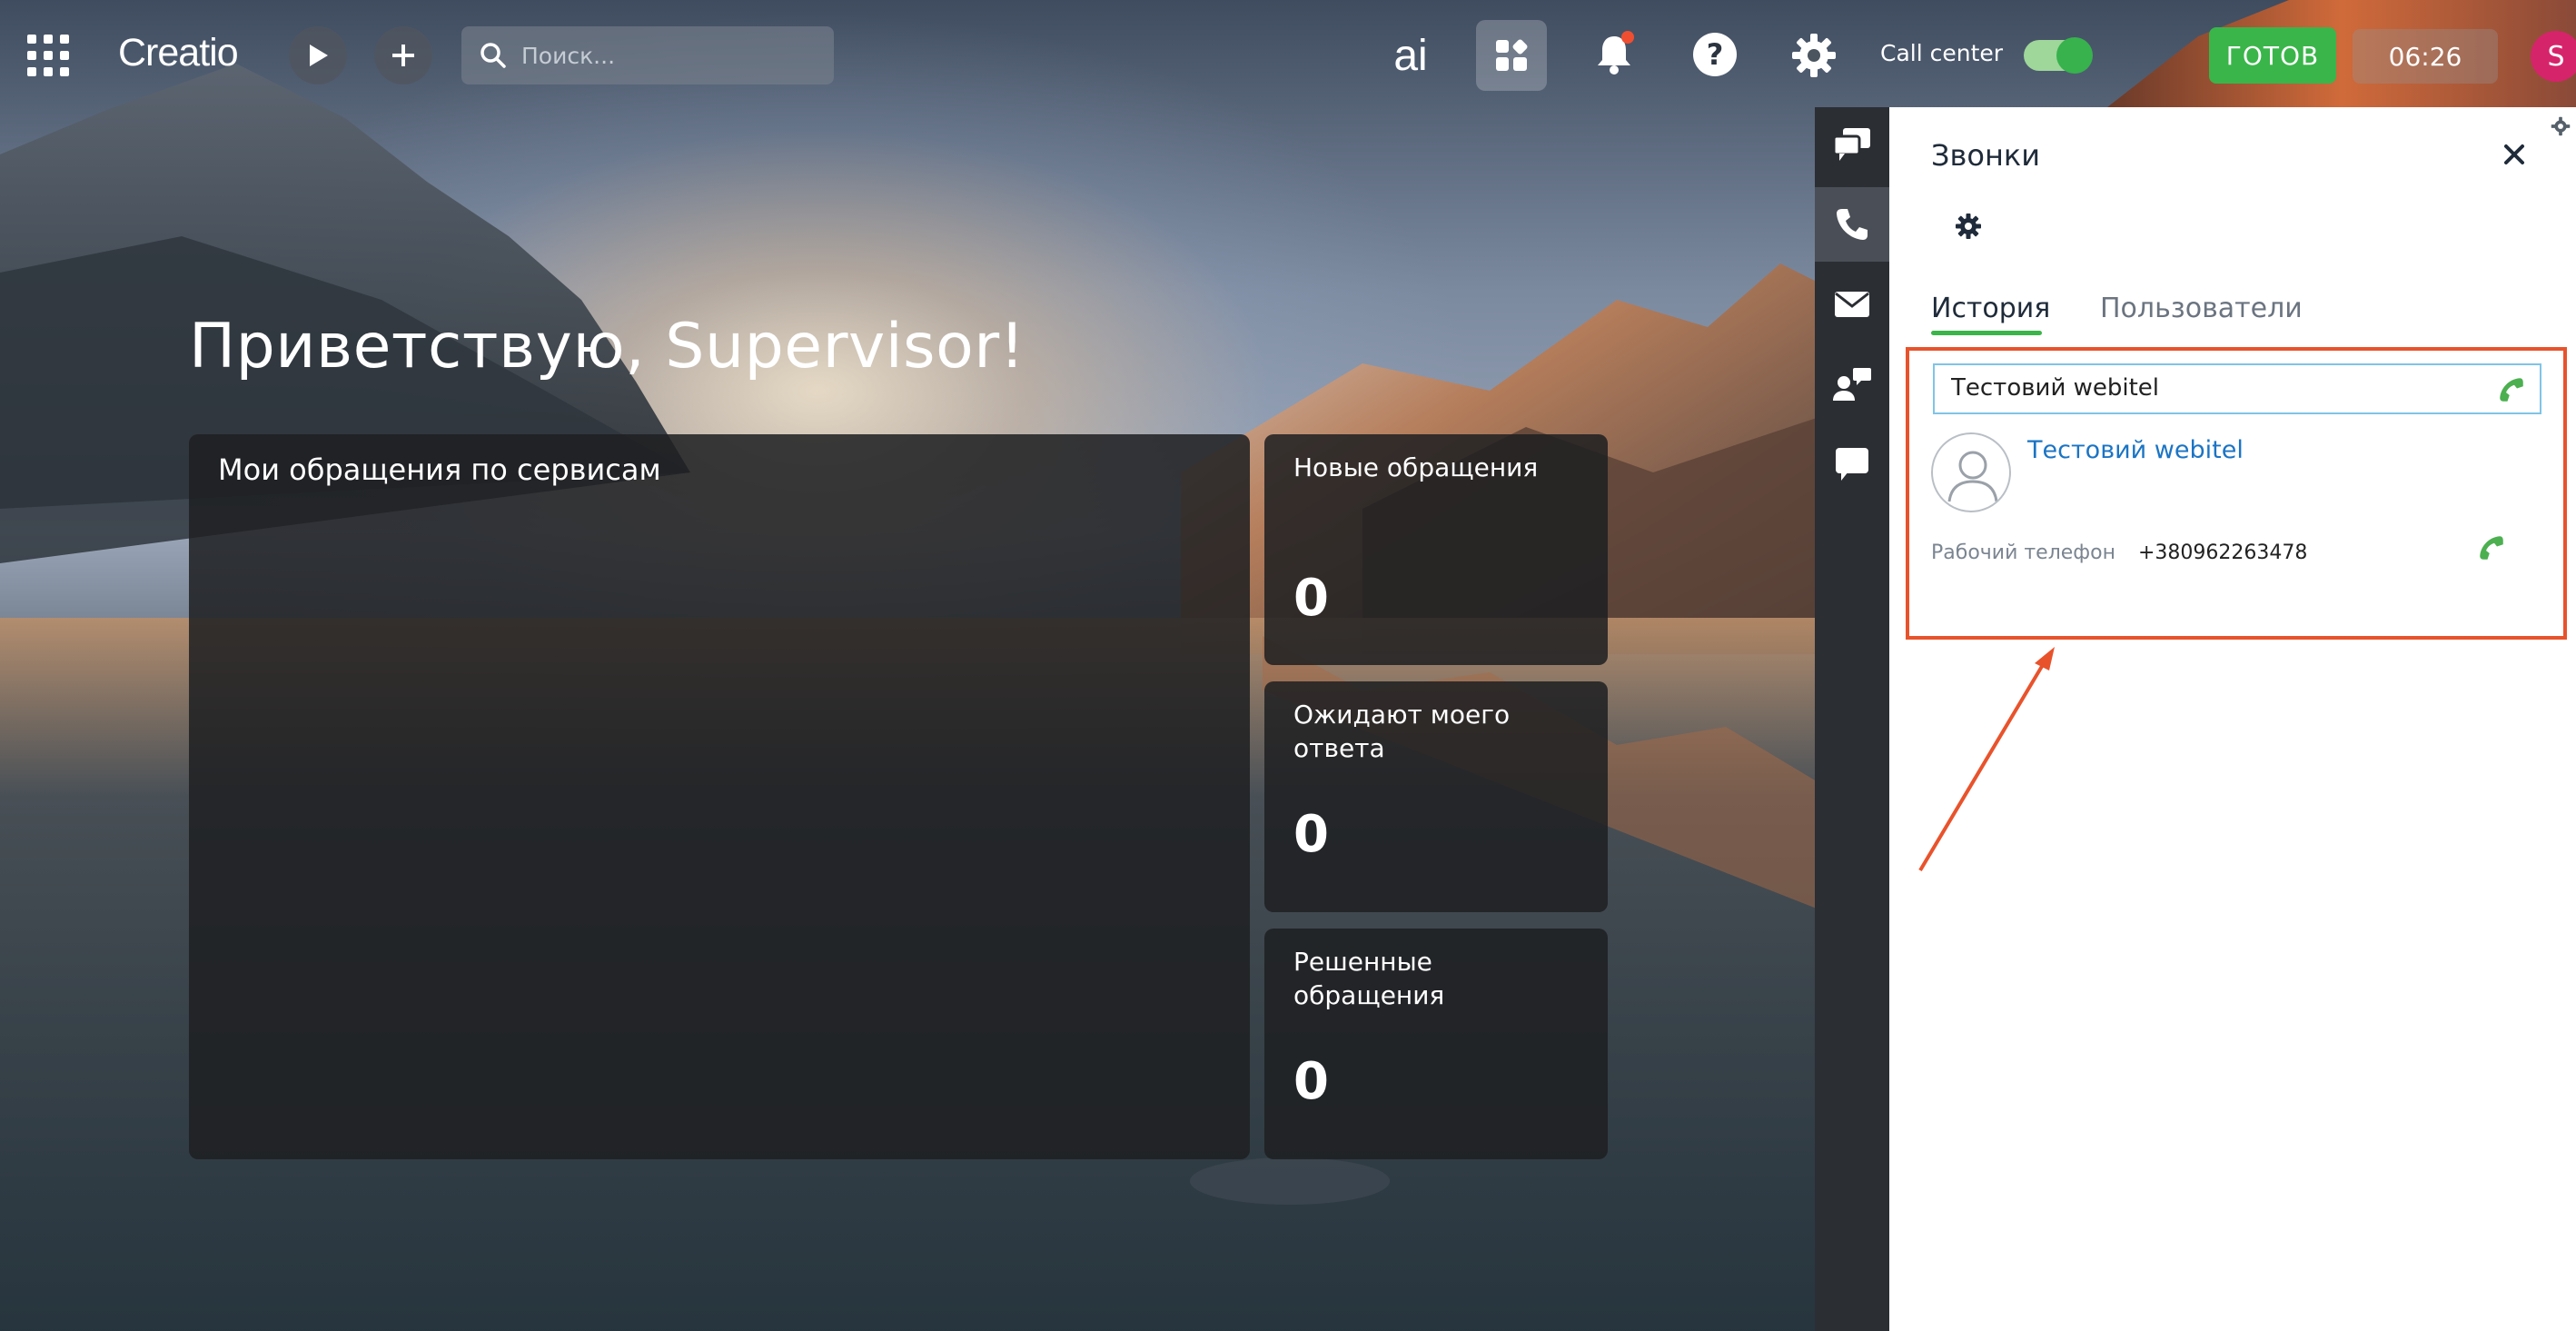  I want to click on strip-item-calls, so click(1852, 224).